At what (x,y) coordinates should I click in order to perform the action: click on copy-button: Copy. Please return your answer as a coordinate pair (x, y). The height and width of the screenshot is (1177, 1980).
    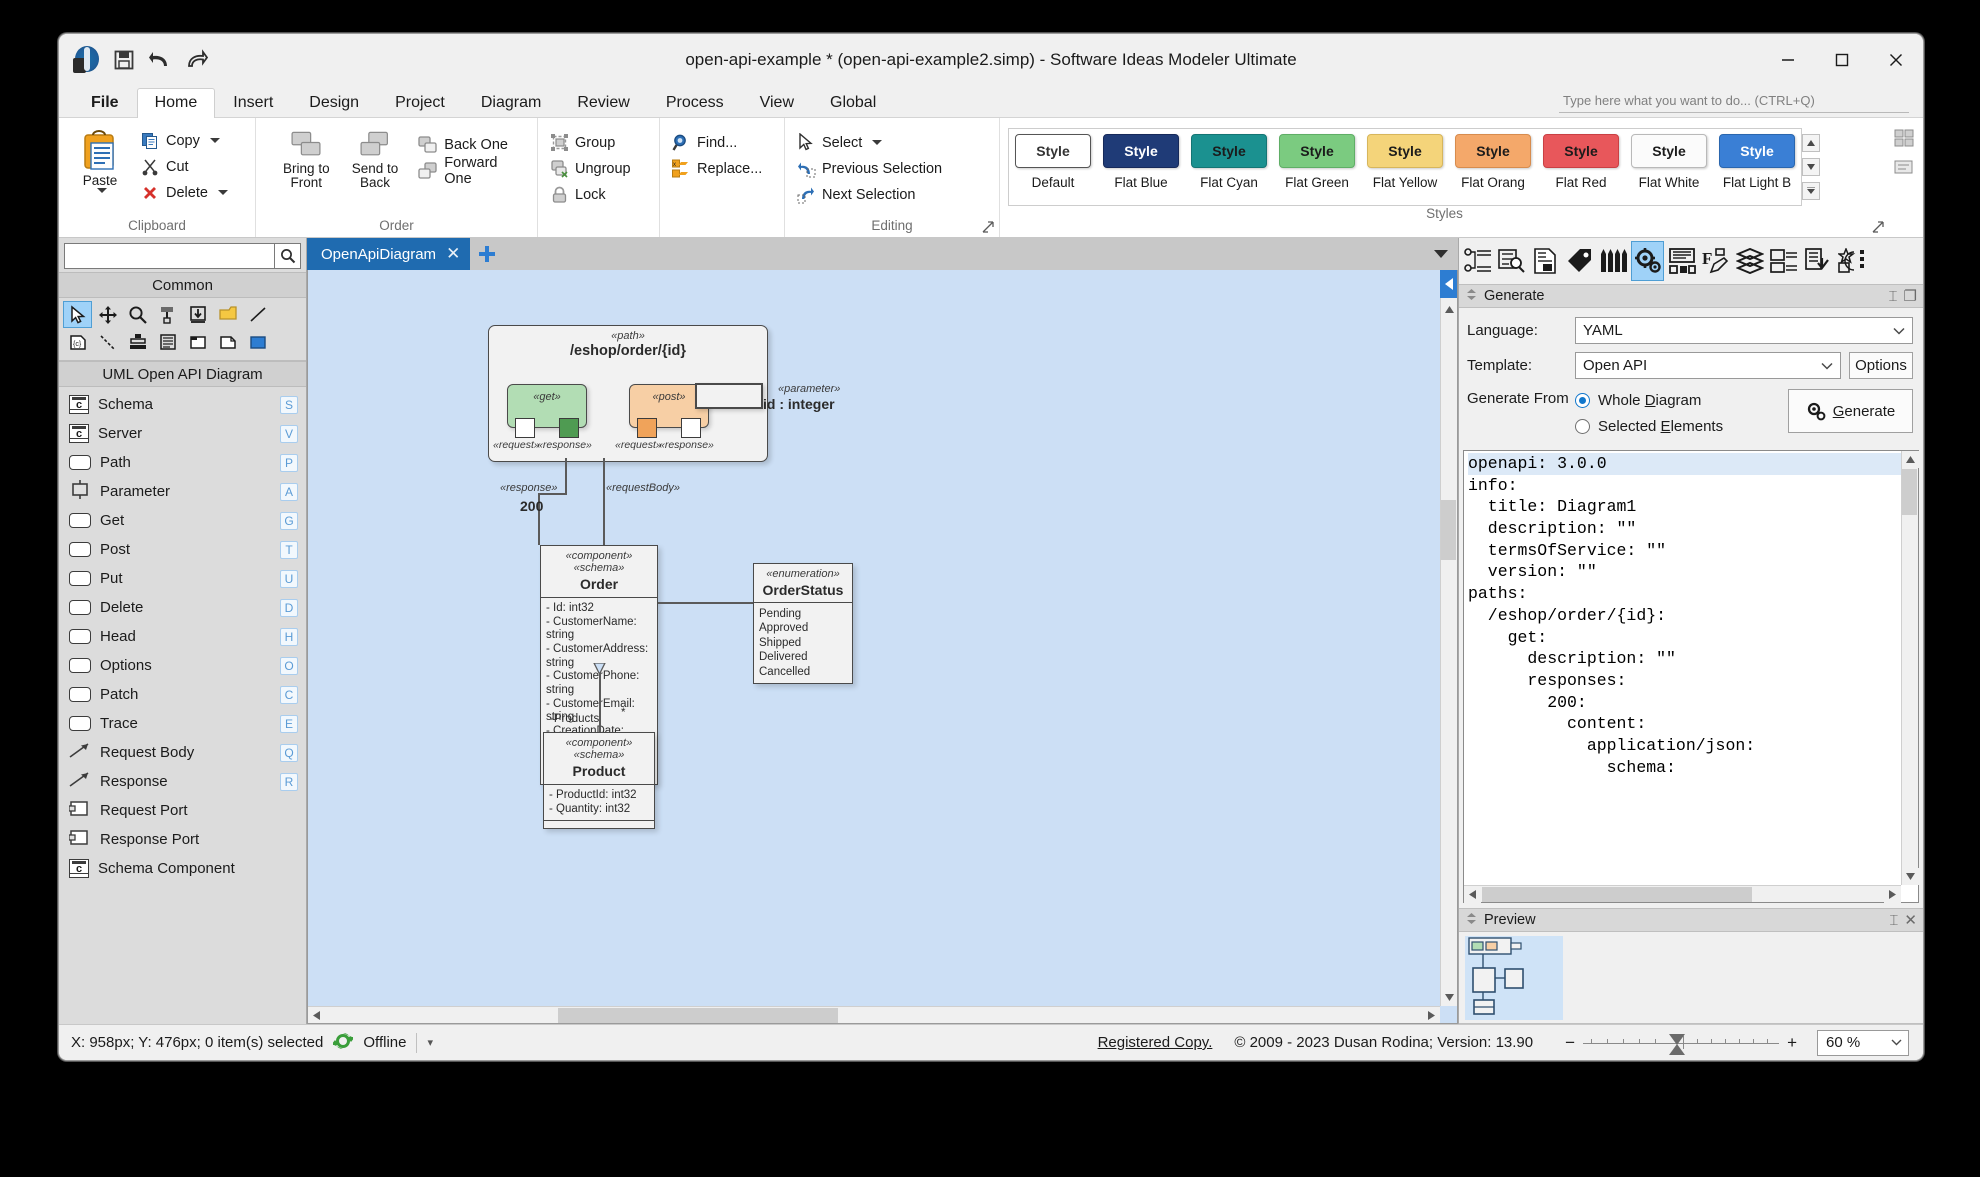
    Looking at the image, I should click on (185, 140).